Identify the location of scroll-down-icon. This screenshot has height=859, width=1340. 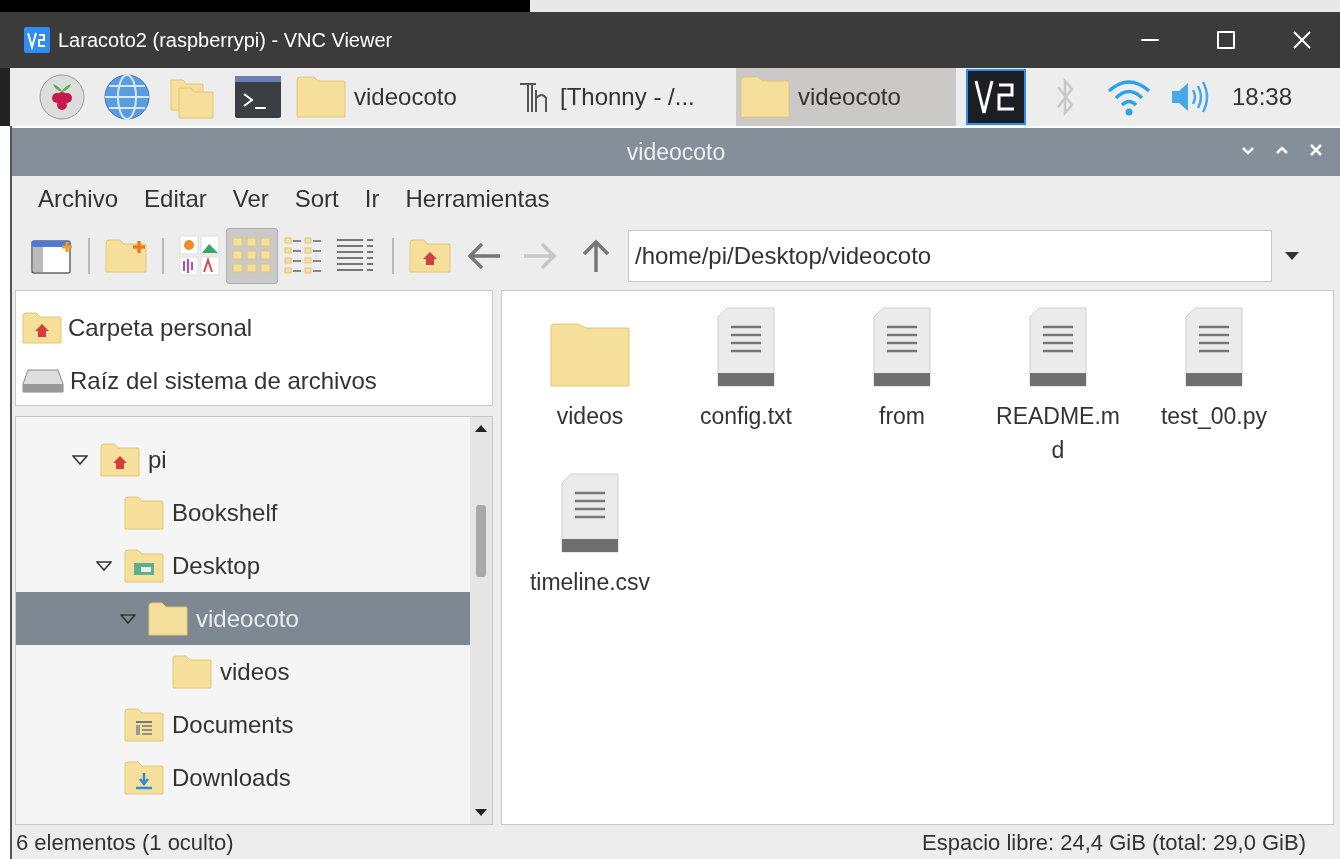
(481, 813).